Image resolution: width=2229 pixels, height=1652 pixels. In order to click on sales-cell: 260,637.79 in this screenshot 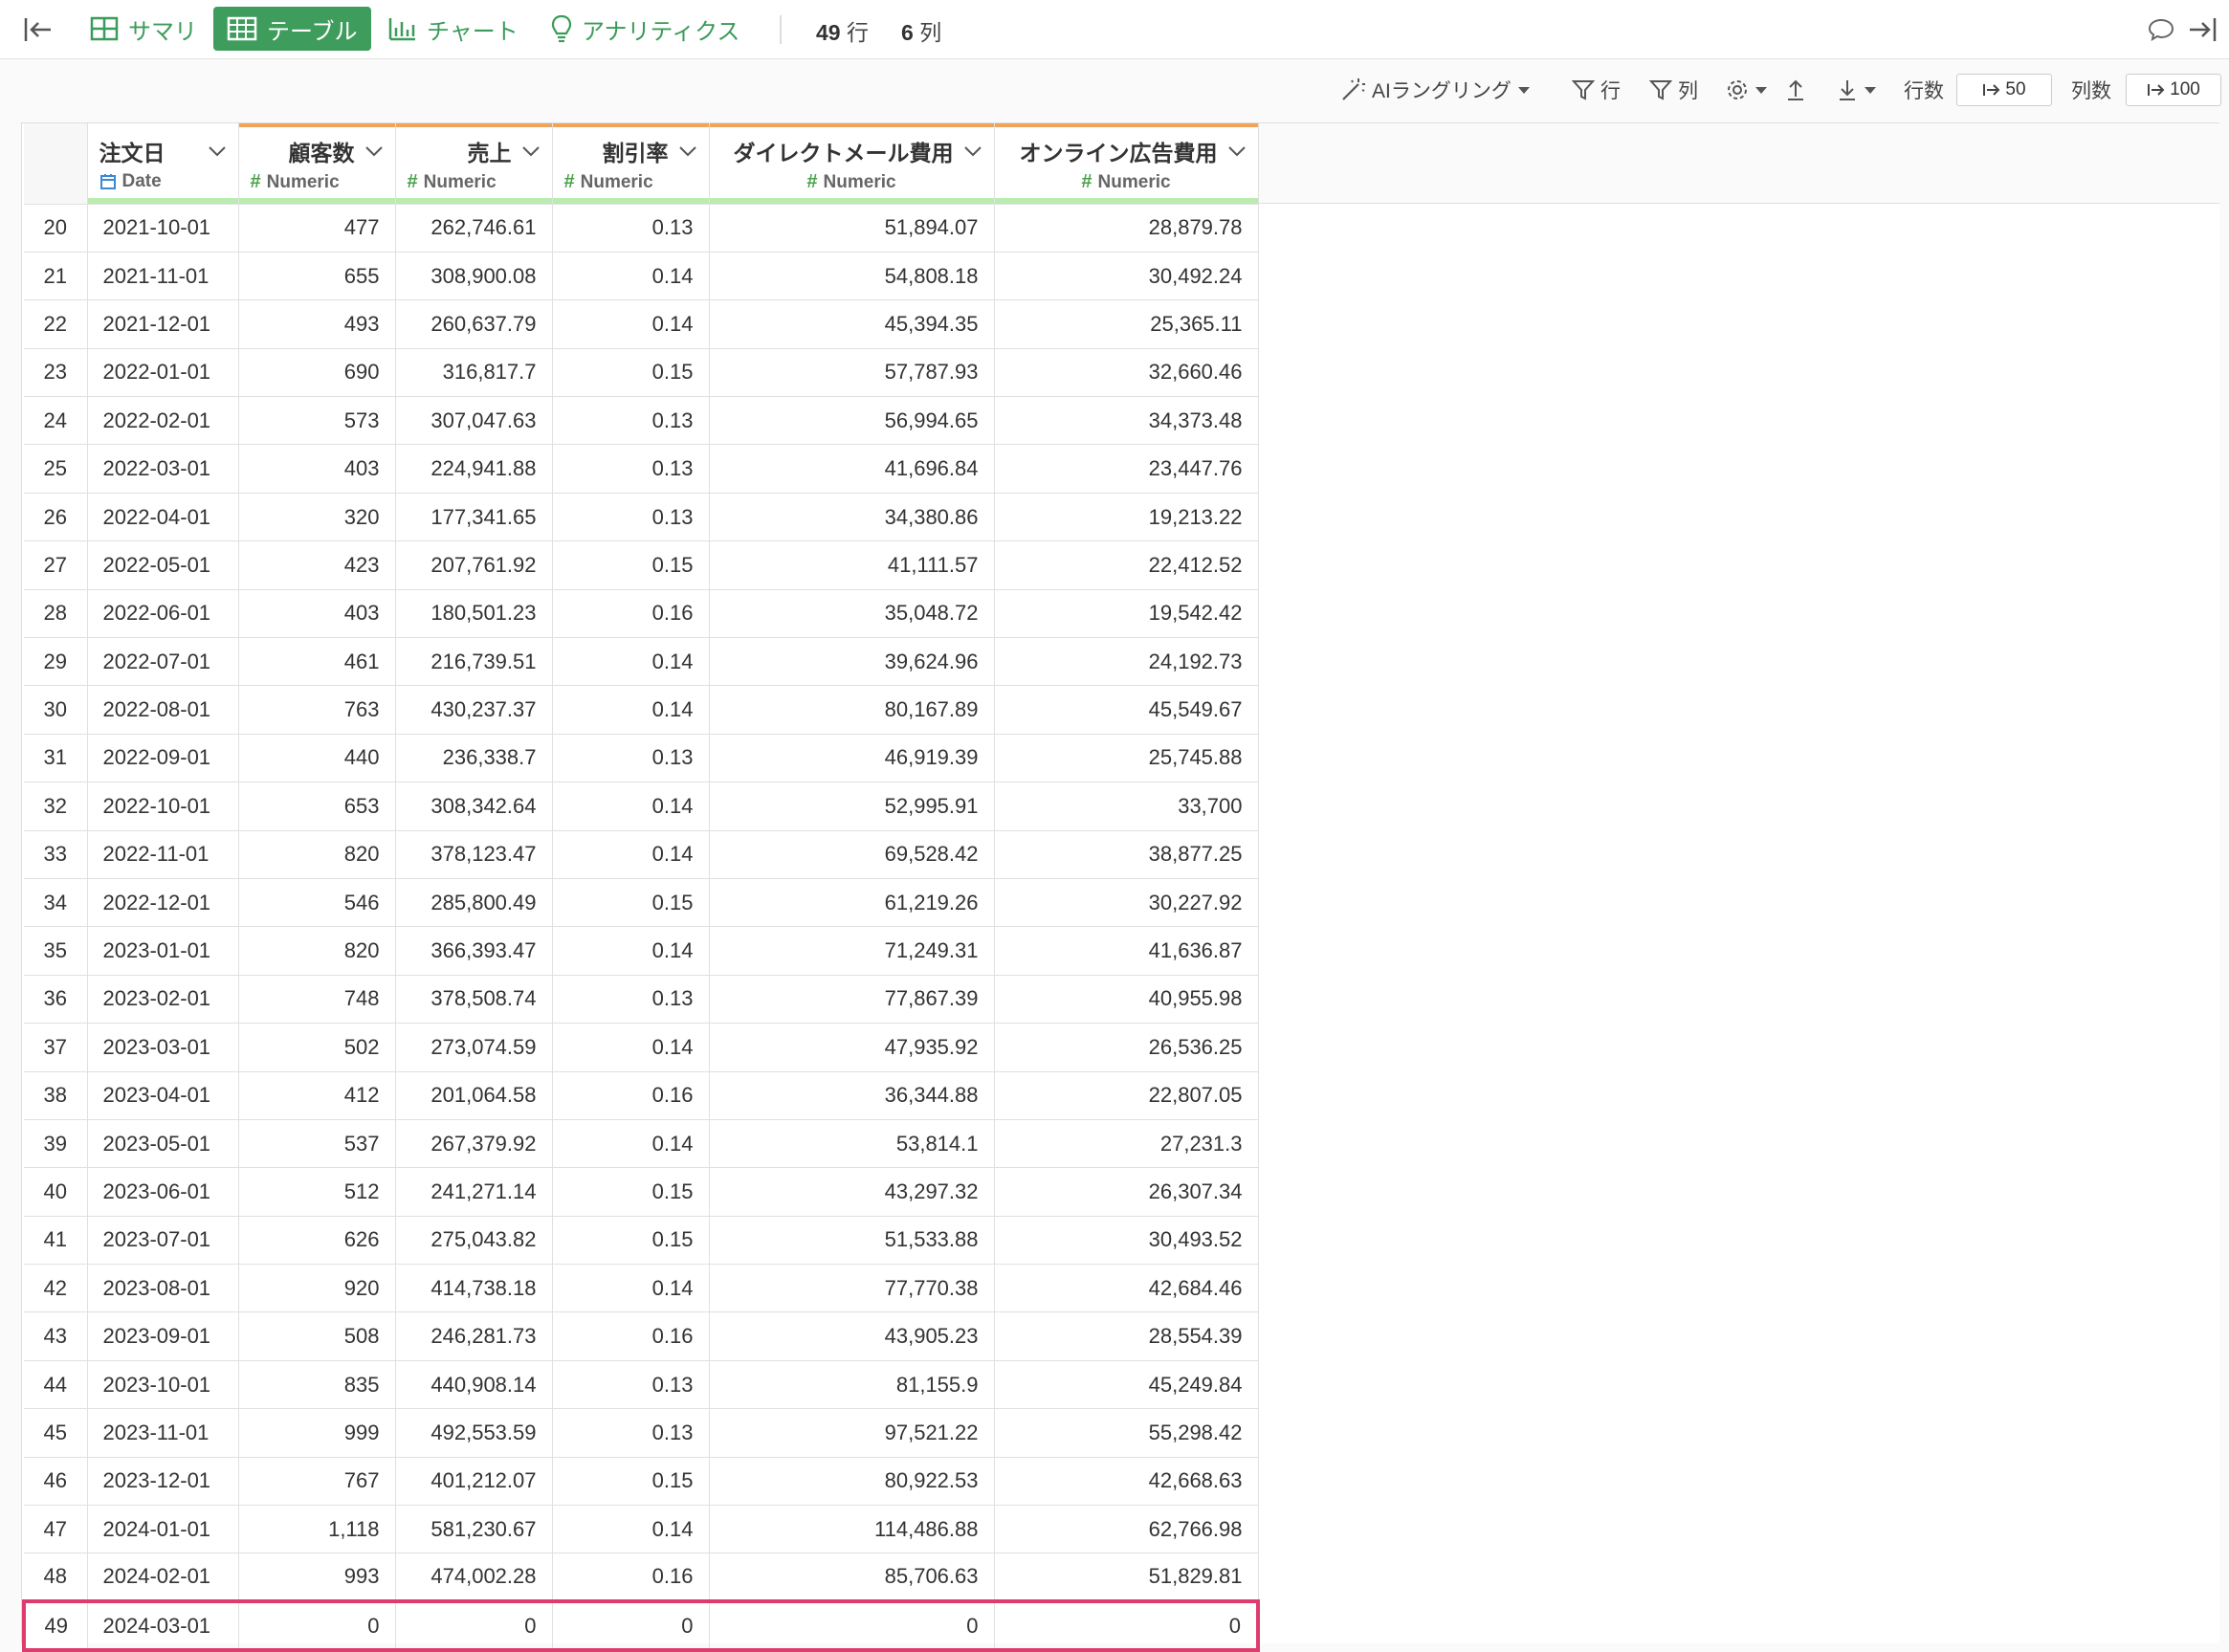, I will do `click(474, 324)`.